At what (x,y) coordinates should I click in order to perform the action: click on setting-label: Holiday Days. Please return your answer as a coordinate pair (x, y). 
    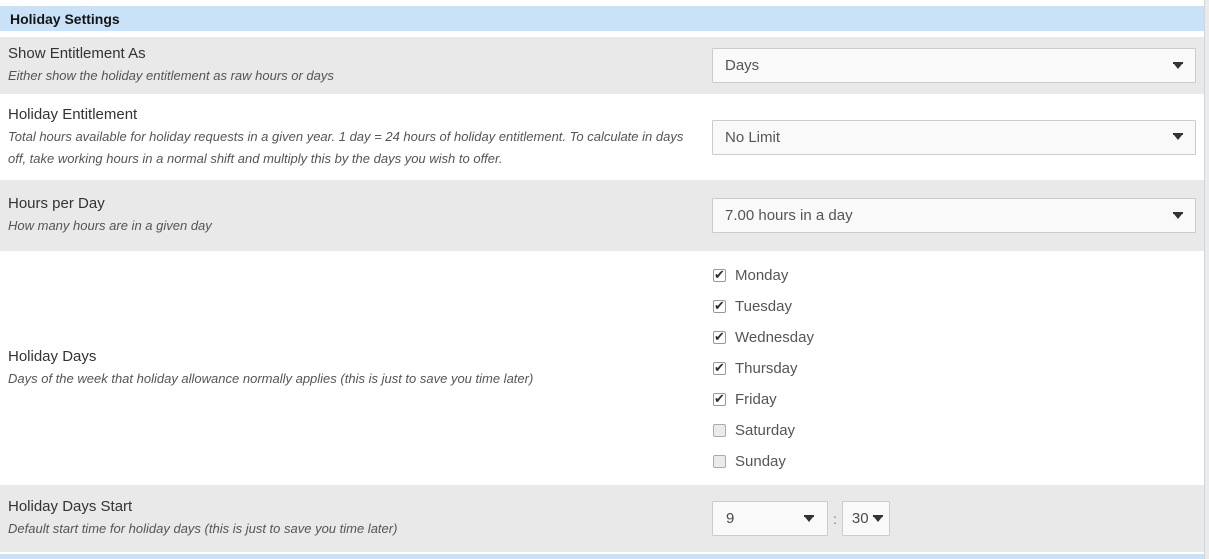
    Looking at the image, I should click on (52, 356).